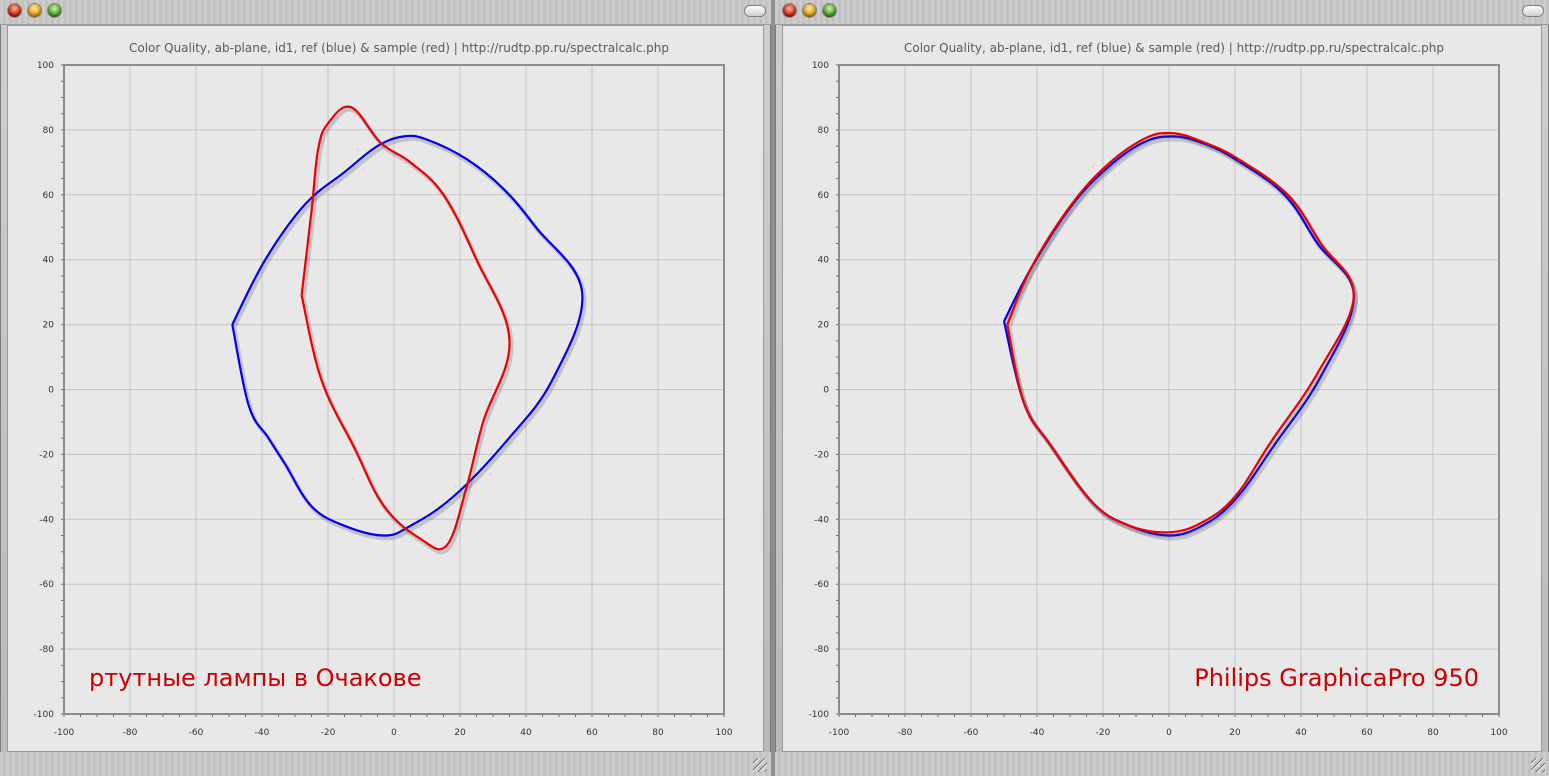  What do you see at coordinates (255, 678) in the screenshot?
I see `chart-annotation: ртутные лампы в Очакове` at bounding box center [255, 678].